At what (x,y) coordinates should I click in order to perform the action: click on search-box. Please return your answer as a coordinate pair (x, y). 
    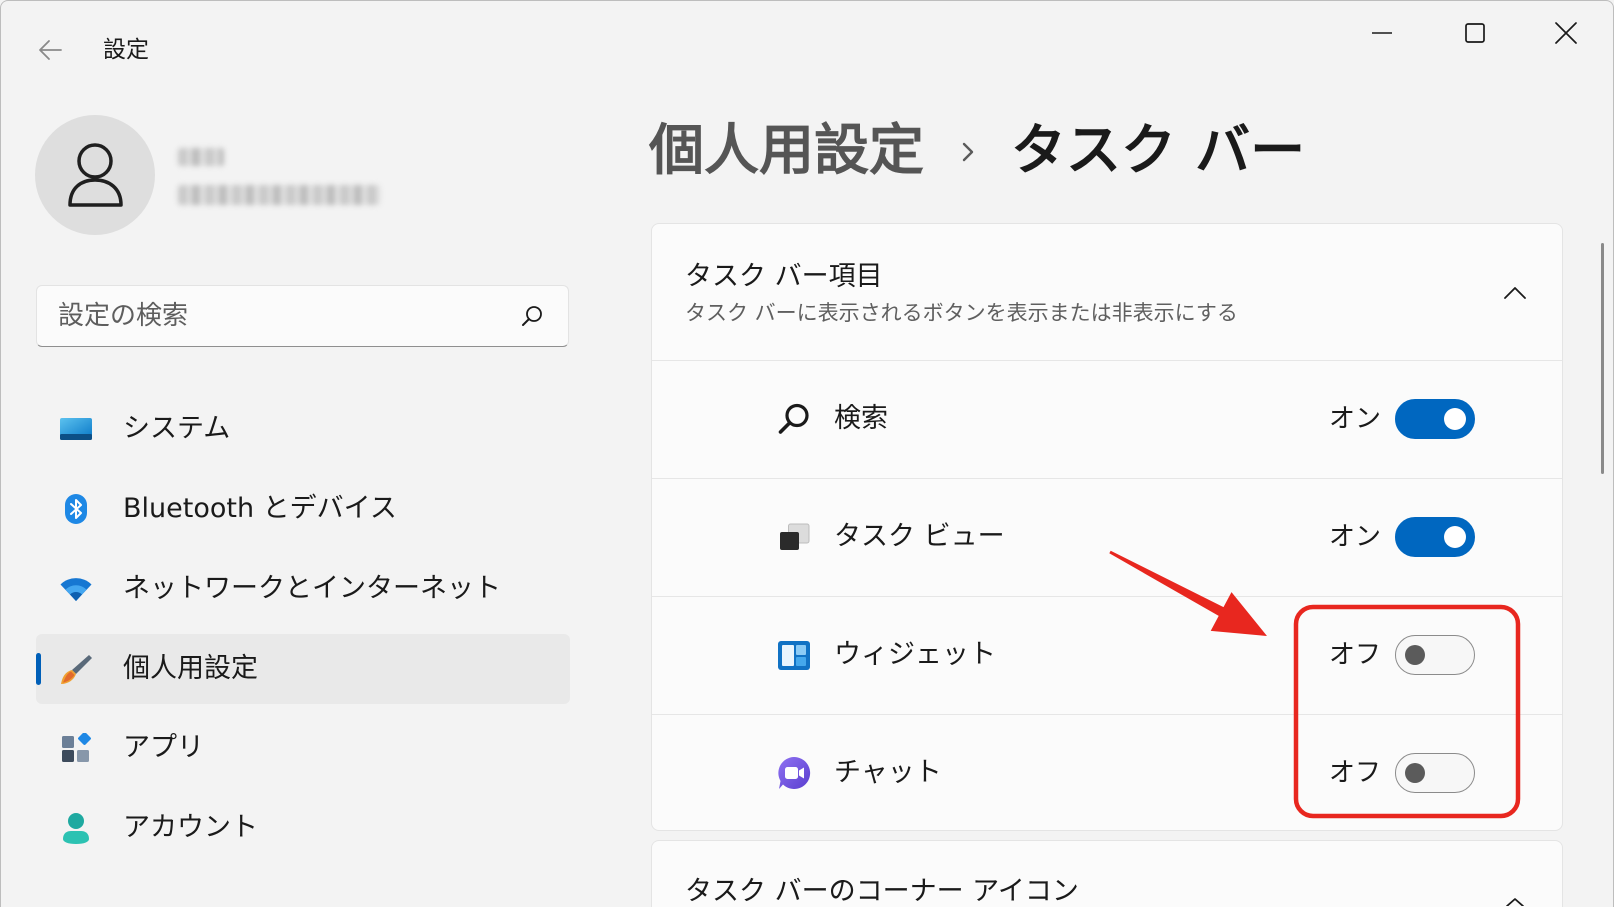
    Looking at the image, I should click on (302, 316).